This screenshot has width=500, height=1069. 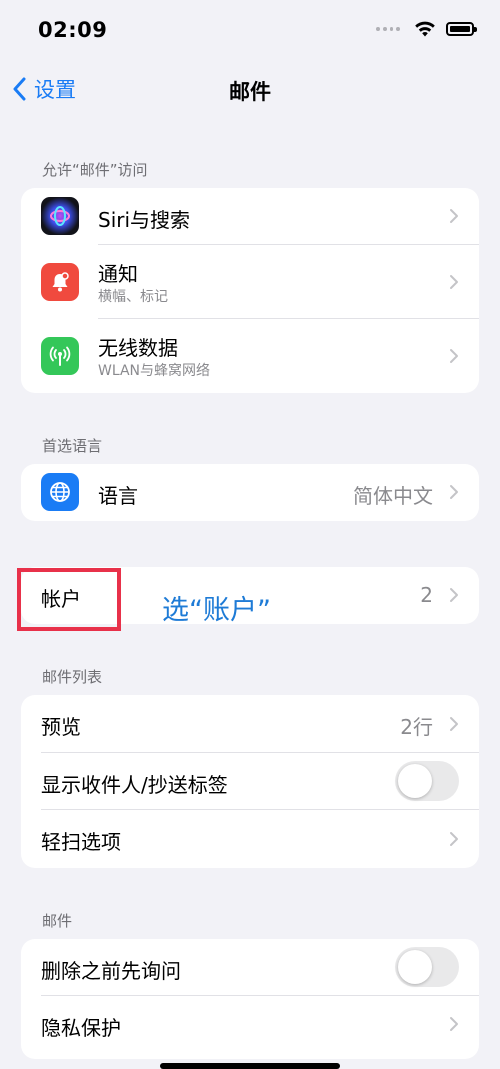 What do you see at coordinates (154, 371) in the screenshot?
I see `wireless-data-sublabel: WLAN与蜂窝网络` at bounding box center [154, 371].